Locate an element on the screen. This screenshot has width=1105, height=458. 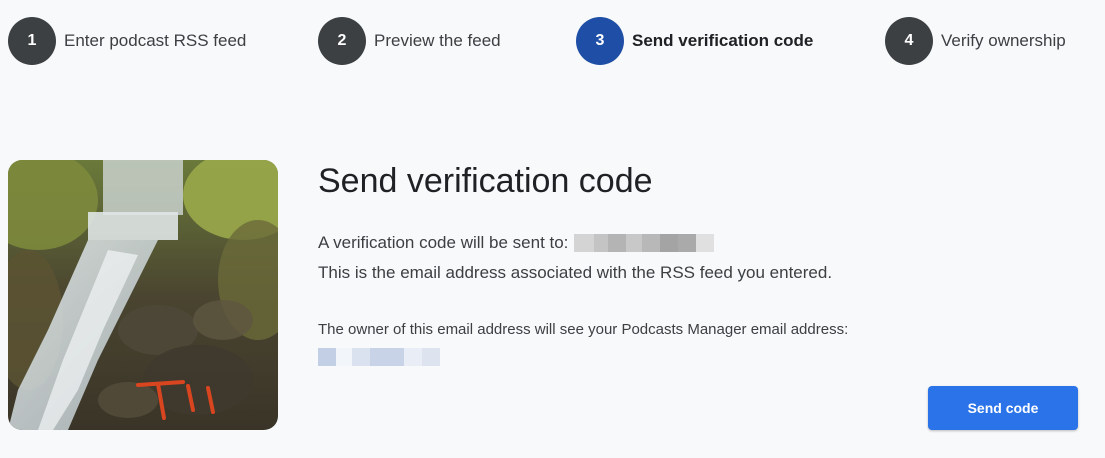
step-3: 3 Send verification code is located at coordinates (694, 41).